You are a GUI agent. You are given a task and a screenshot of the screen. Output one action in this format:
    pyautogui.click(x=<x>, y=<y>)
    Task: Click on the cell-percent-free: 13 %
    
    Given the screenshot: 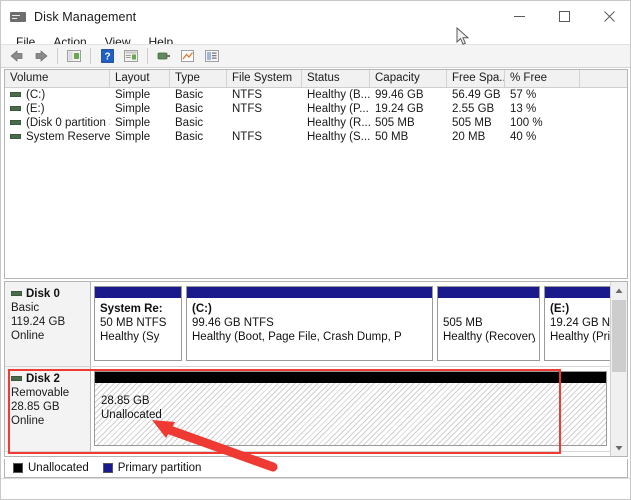 What is the action you would take?
    pyautogui.click(x=523, y=109)
    